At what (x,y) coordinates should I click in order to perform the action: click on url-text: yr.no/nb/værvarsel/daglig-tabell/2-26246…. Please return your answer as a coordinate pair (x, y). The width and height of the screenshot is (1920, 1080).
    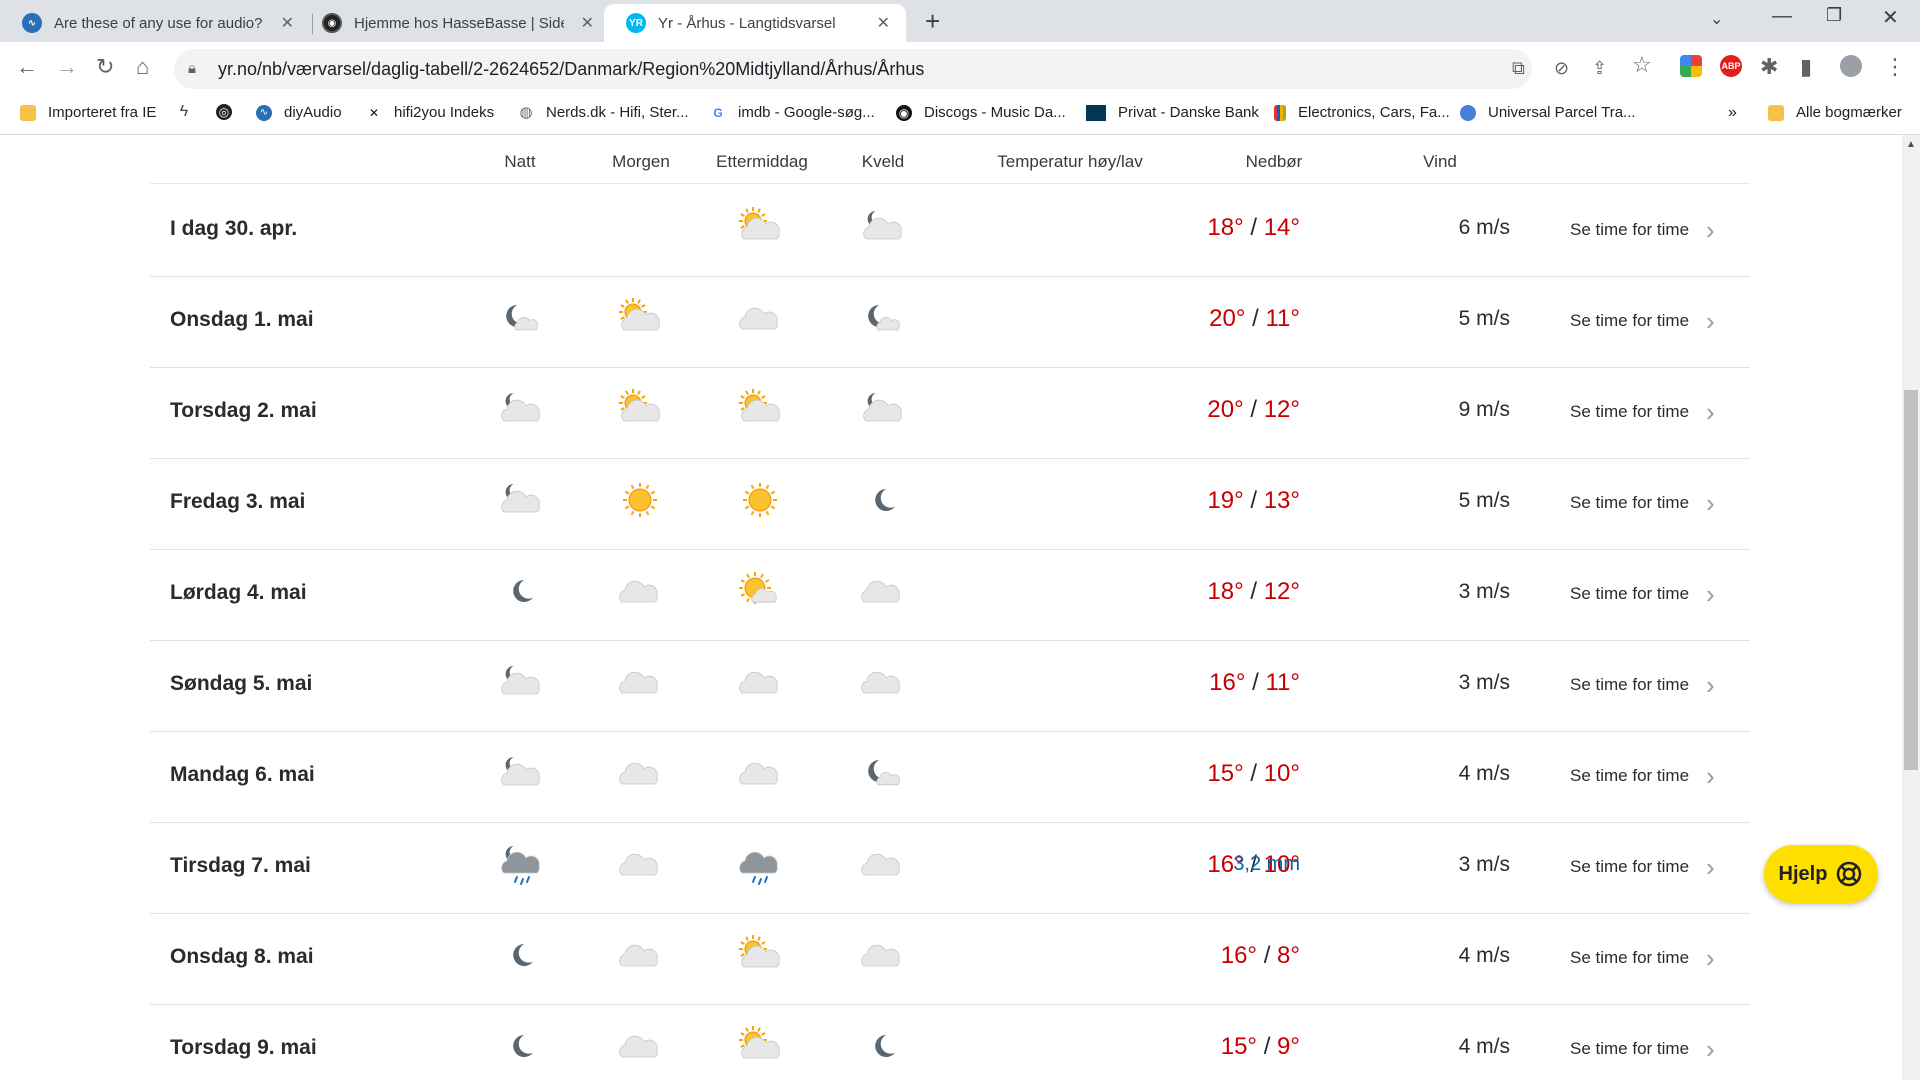
    Looking at the image, I should click on (571, 69).